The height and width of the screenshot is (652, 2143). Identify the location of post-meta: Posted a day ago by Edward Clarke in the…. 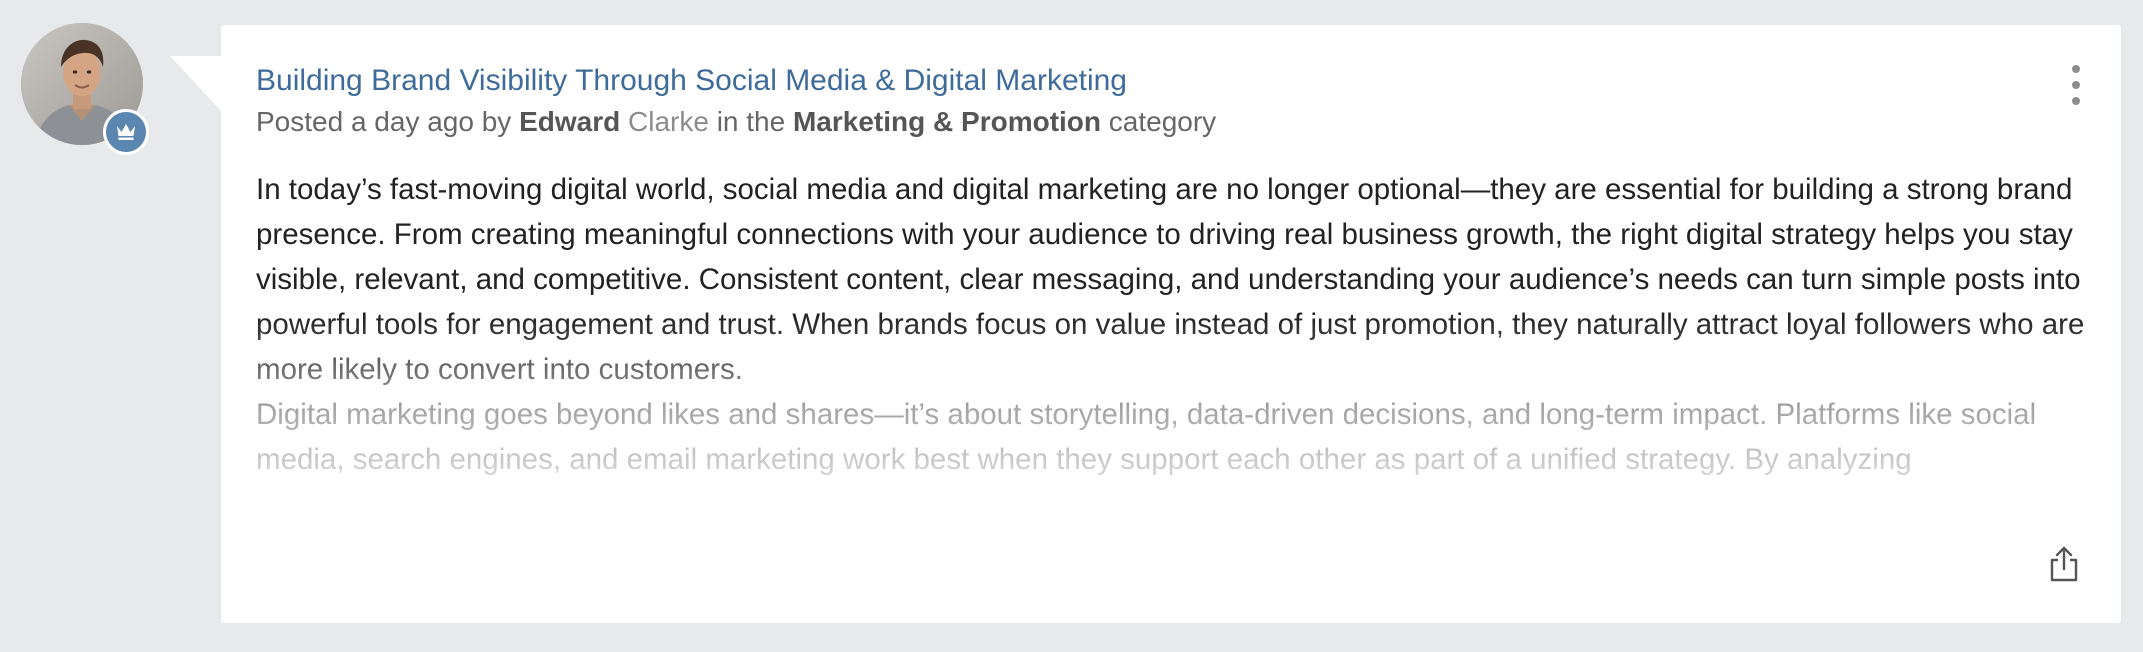
(736, 122).